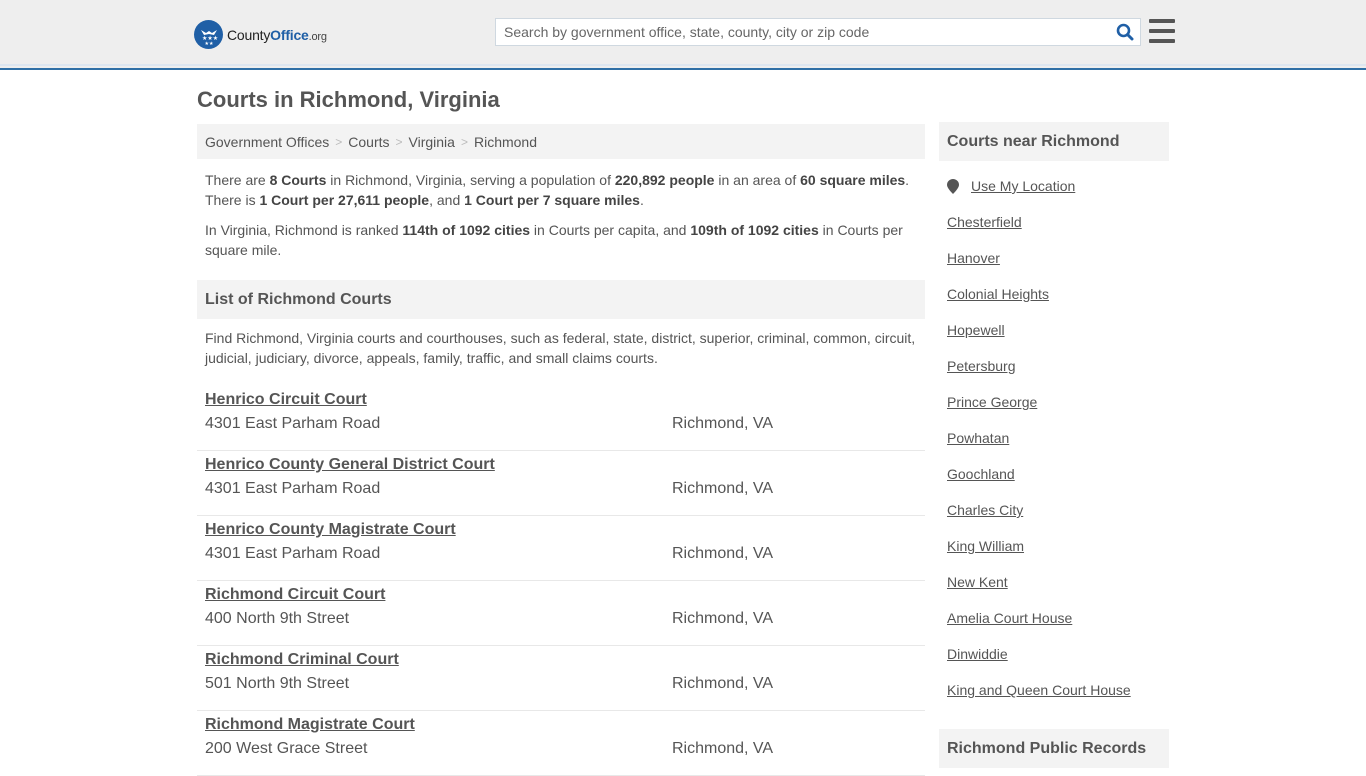 The width and height of the screenshot is (1366, 776). Describe the element at coordinates (317, 36) in the screenshot. I see `logo-text-tld: .org` at that location.